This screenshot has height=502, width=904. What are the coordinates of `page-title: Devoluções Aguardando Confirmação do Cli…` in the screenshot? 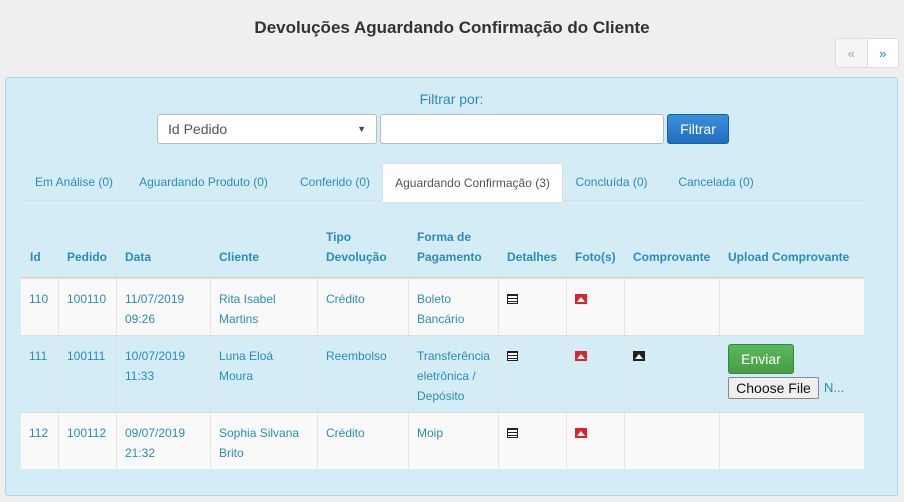 It's located at (452, 27).